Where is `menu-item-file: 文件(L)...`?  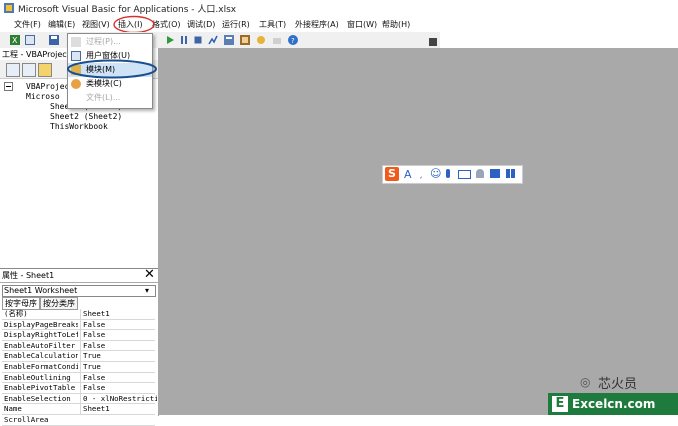 menu-item-file: 文件(L)... is located at coordinates (110, 98).